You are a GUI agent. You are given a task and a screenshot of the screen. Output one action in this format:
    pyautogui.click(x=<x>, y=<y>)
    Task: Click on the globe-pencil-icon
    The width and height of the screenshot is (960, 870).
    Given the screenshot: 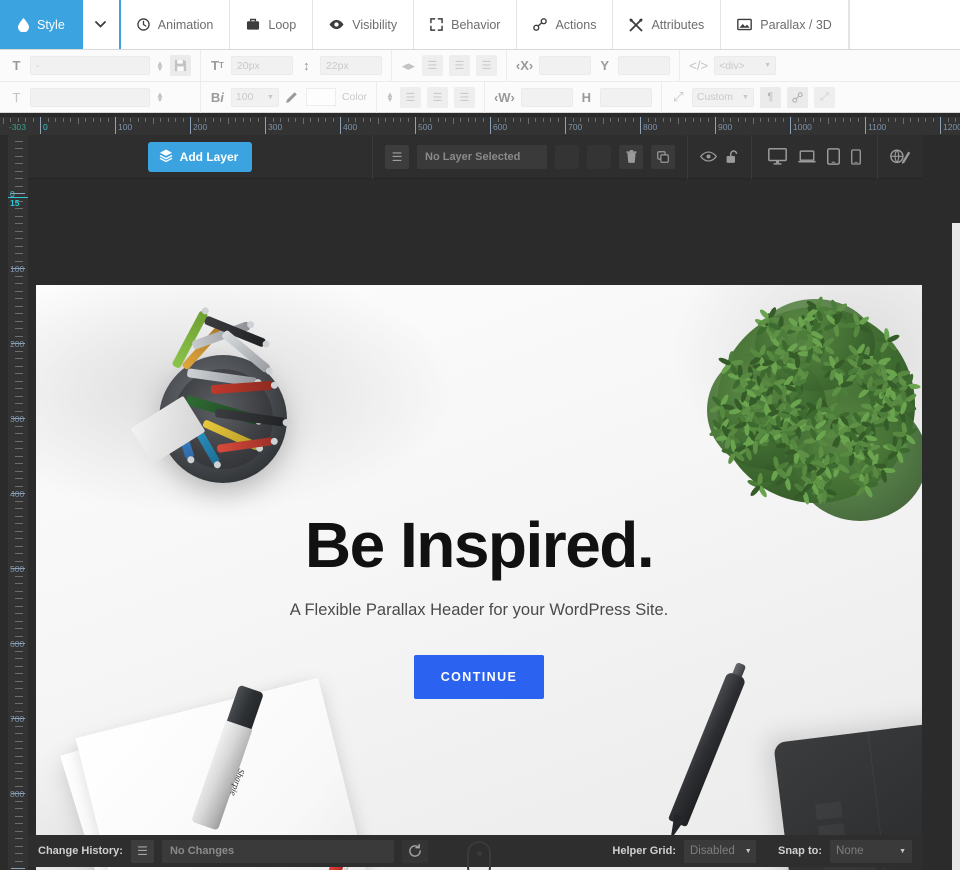 What is the action you would take?
    pyautogui.click(x=900, y=156)
    